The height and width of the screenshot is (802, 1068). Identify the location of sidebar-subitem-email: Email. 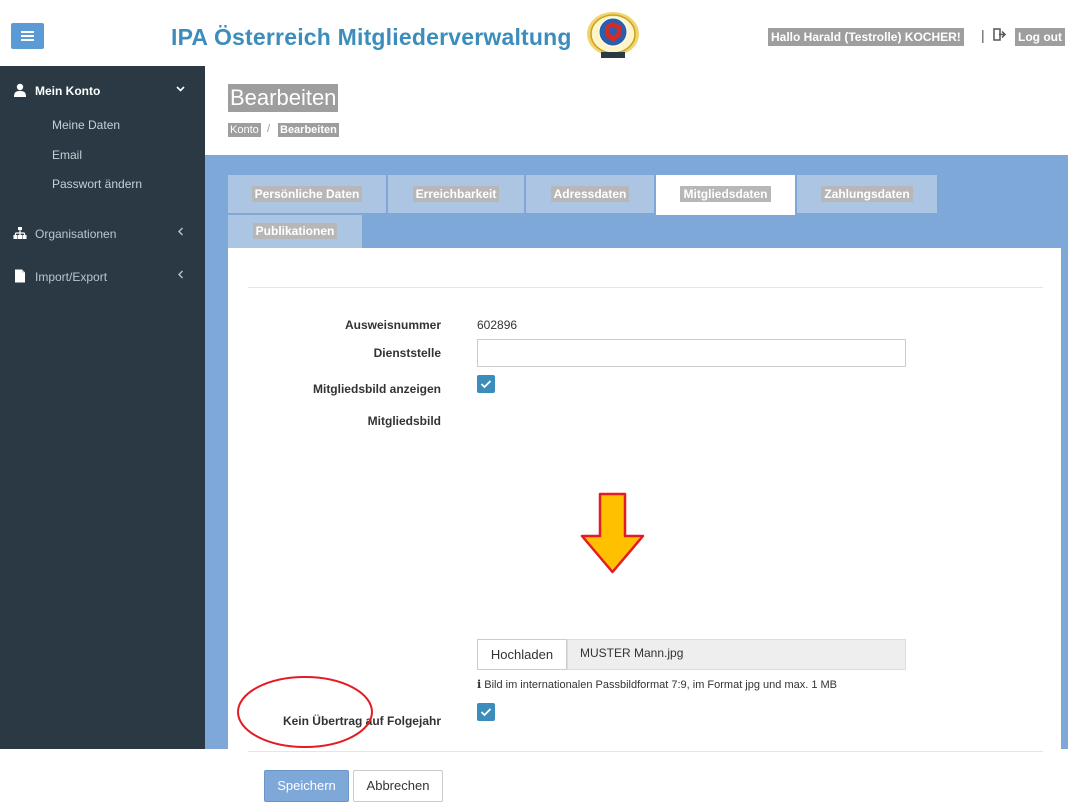
(67, 155).